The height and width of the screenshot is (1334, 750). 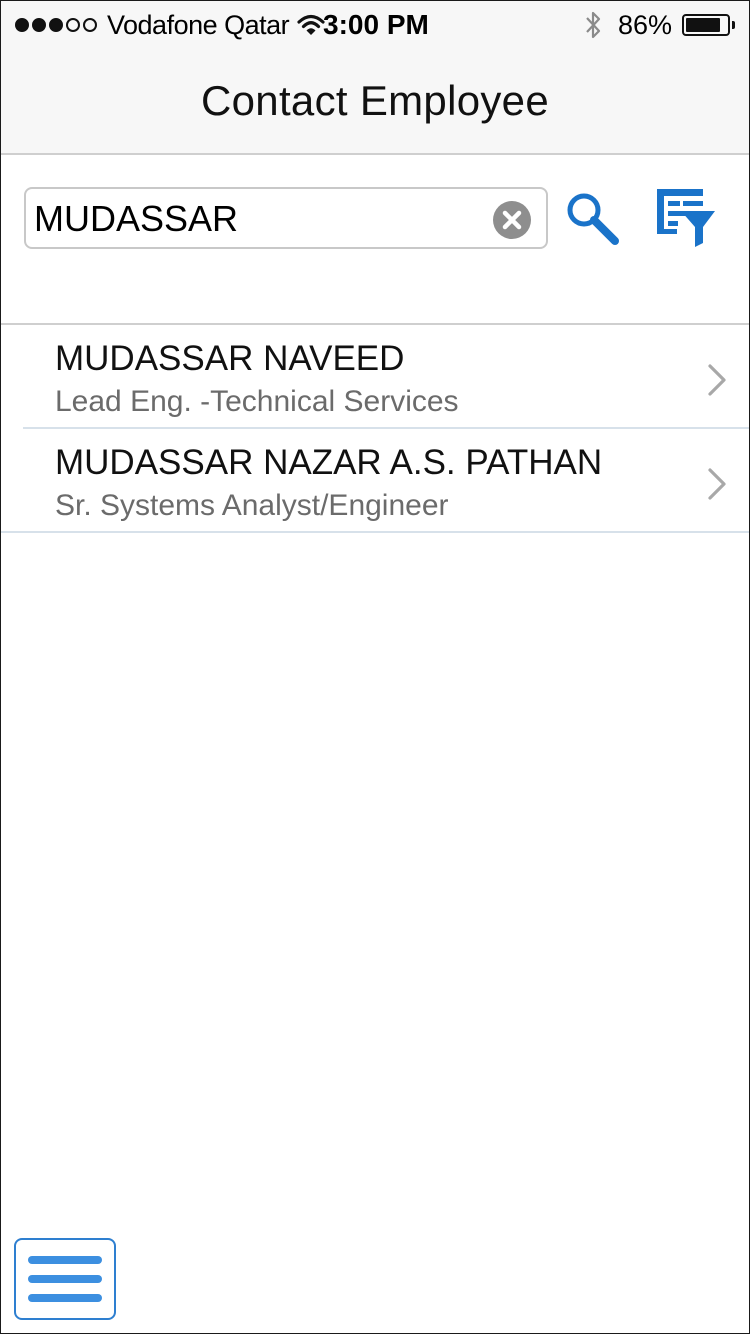 What do you see at coordinates (252, 505) in the screenshot?
I see `employee-role: Sr. Systems Analyst/Engineer` at bounding box center [252, 505].